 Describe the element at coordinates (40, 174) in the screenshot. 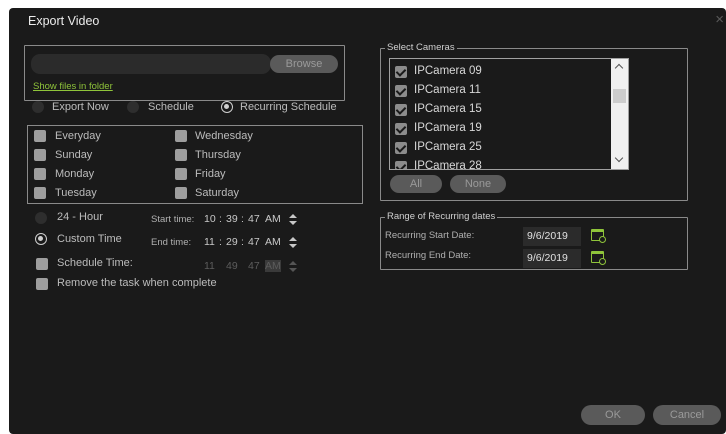

I see `checkbox-monday` at that location.